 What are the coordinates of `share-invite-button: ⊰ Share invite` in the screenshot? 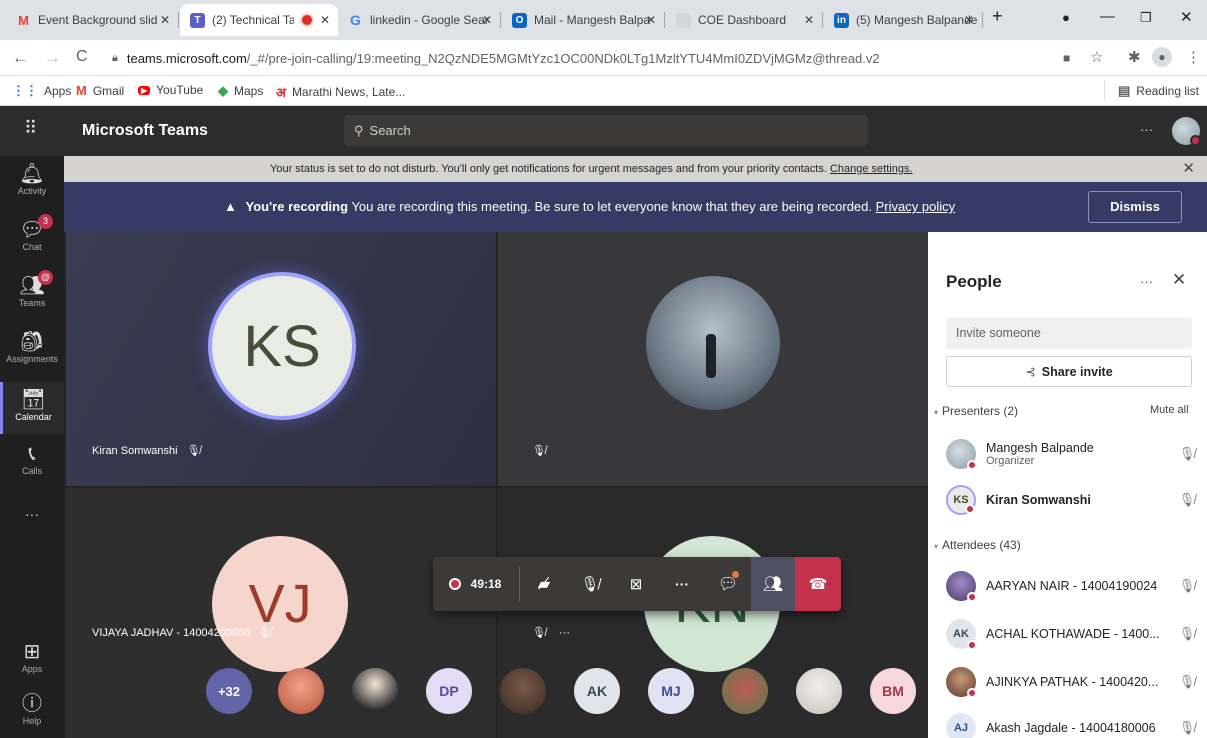 It's located at (1069, 371).